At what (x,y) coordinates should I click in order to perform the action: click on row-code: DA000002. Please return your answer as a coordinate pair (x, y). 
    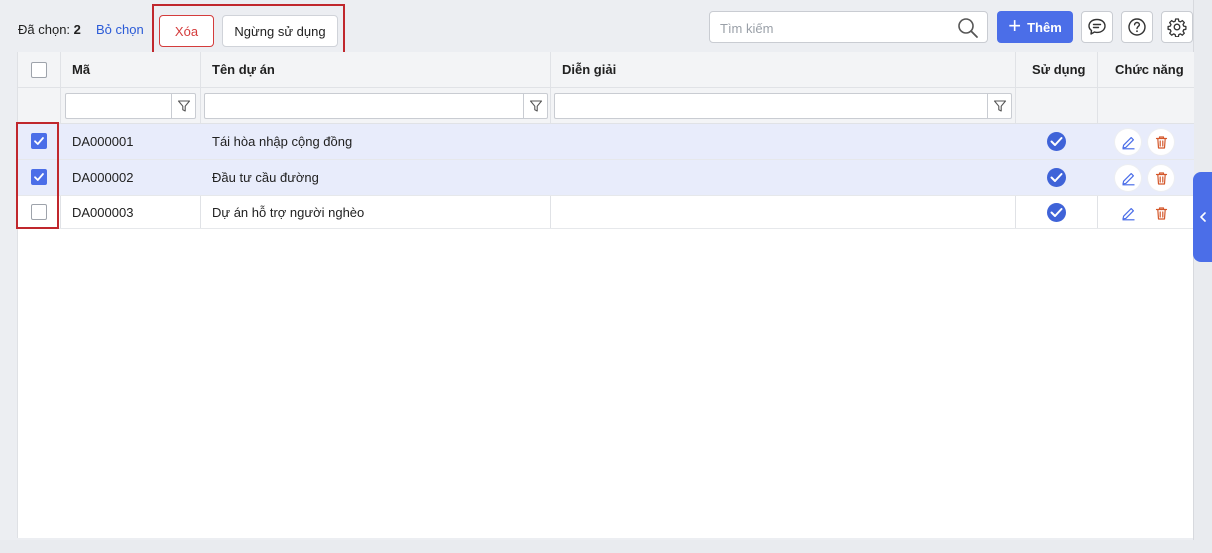
    Looking at the image, I should click on (103, 177).